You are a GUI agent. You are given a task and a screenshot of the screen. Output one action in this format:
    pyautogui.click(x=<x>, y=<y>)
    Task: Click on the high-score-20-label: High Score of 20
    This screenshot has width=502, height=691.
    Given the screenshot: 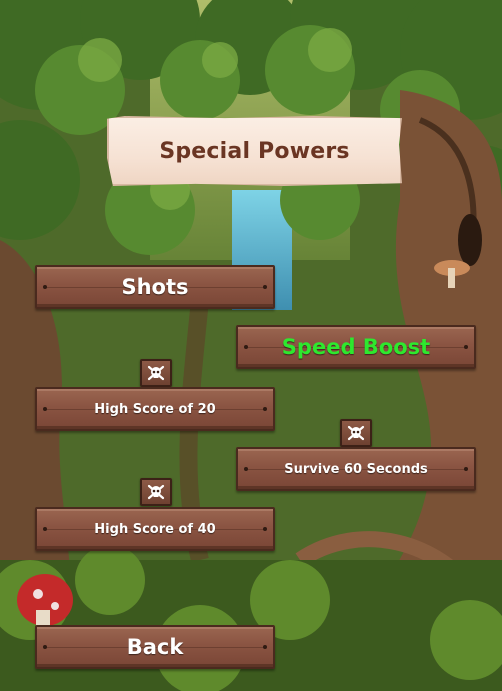 What is the action you would take?
    pyautogui.click(x=155, y=409)
    